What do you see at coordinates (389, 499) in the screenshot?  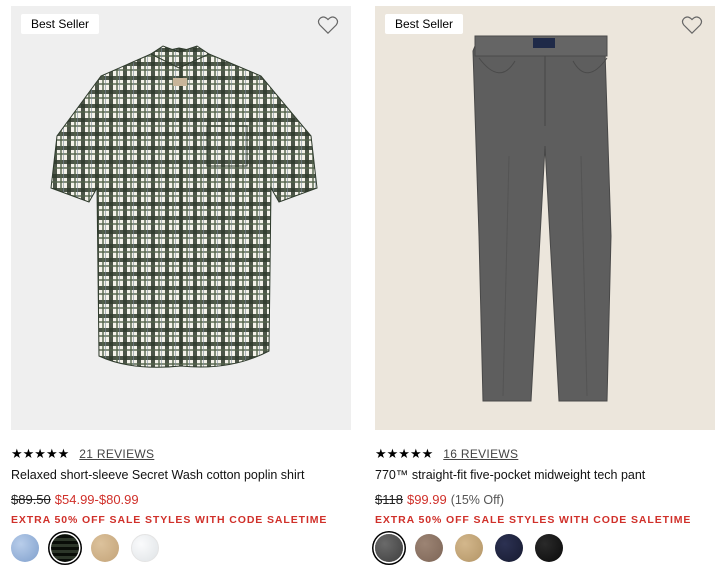 I see `original-price: $118` at bounding box center [389, 499].